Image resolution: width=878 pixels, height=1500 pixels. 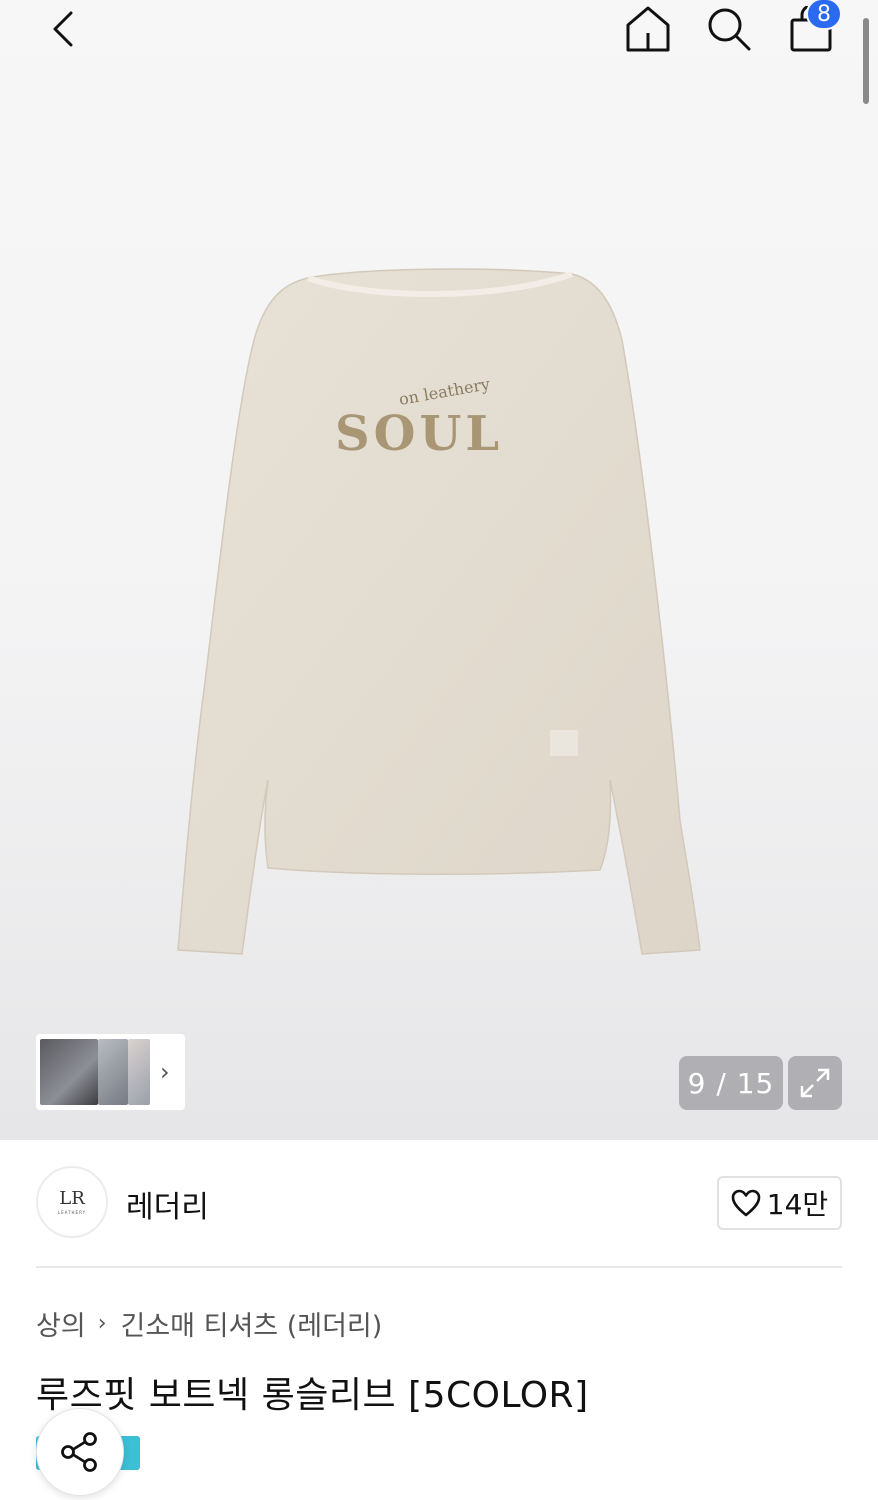 I want to click on product-title: 루즈핏 보트넥 롱슬리브 [5COLOR], so click(x=312, y=1395).